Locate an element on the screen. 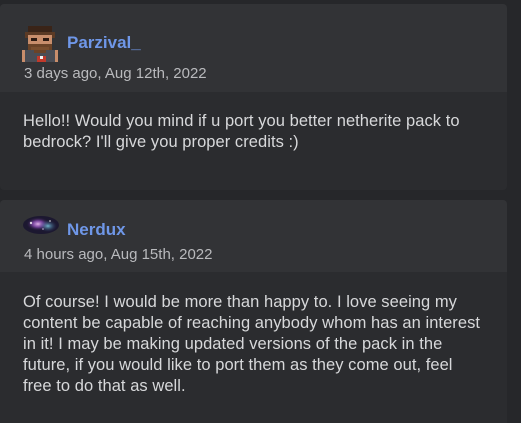 The height and width of the screenshot is (423, 521). pixel-character-avatar-icon is located at coordinates (40, 44).